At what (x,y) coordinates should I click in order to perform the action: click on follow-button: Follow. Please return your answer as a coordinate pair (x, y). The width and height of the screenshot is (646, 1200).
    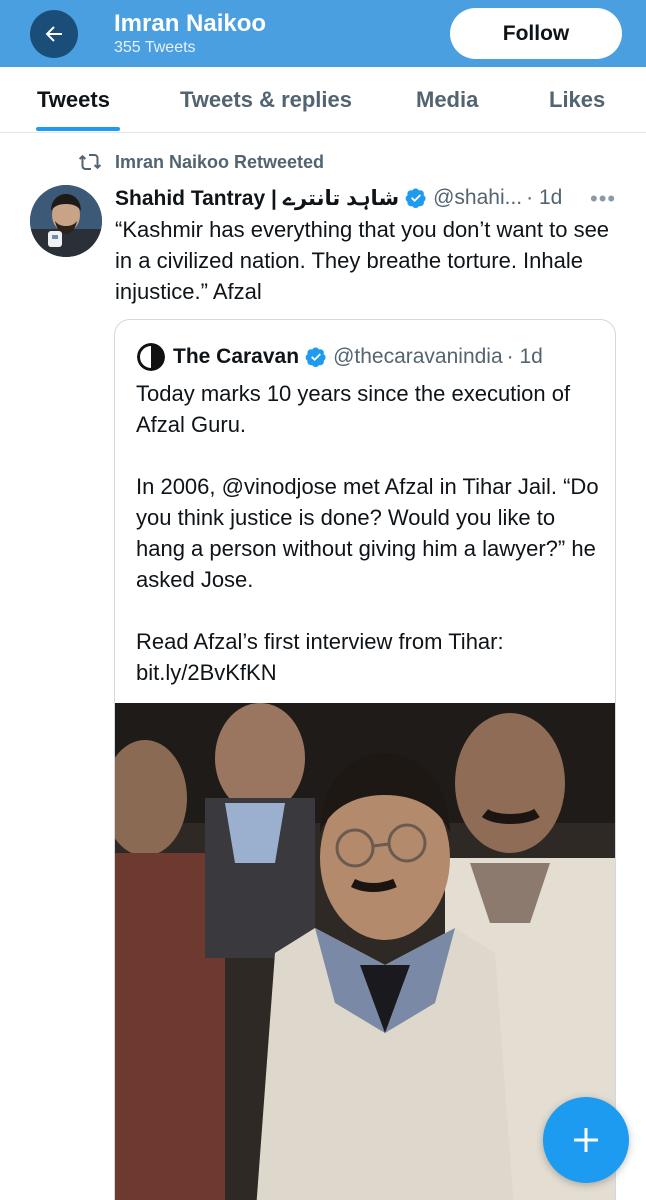
    Looking at the image, I should click on (536, 33).